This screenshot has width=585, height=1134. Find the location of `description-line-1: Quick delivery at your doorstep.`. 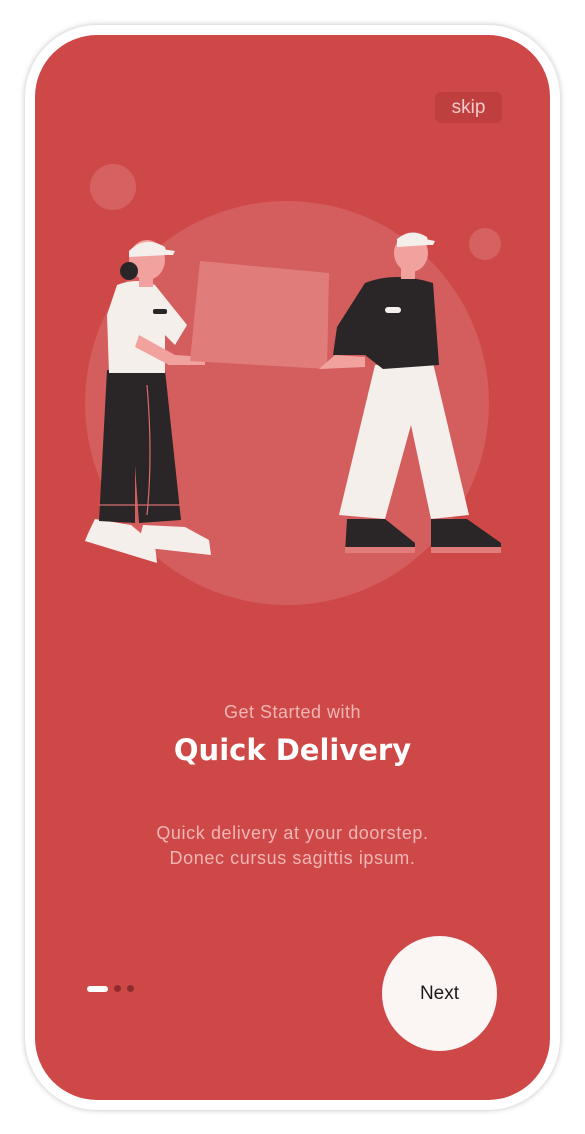

description-line-1: Quick delivery at your doorstep. is located at coordinates (292, 833).